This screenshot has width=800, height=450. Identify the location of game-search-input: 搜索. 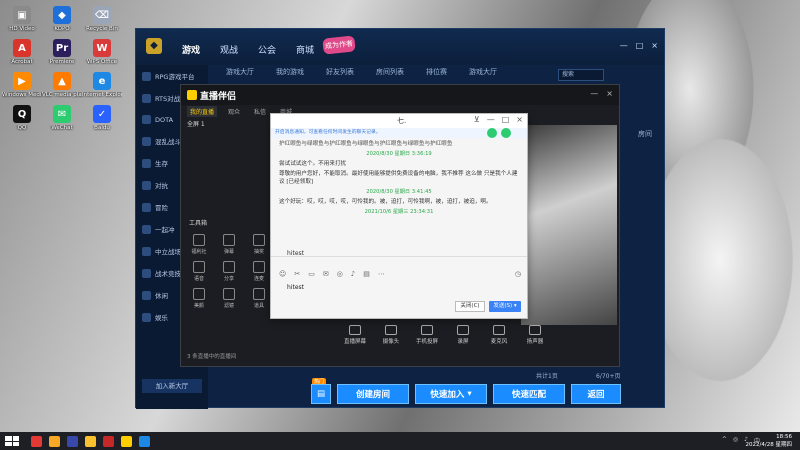
(581, 75).